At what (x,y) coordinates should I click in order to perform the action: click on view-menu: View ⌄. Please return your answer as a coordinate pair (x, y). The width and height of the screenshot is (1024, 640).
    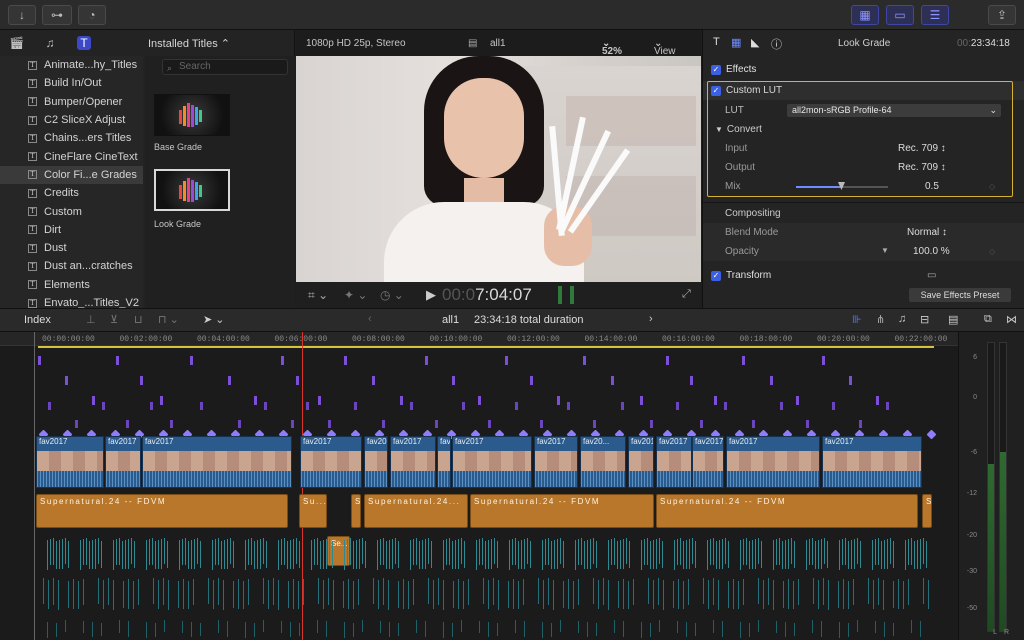
    Looking at the image, I should click on (665, 47).